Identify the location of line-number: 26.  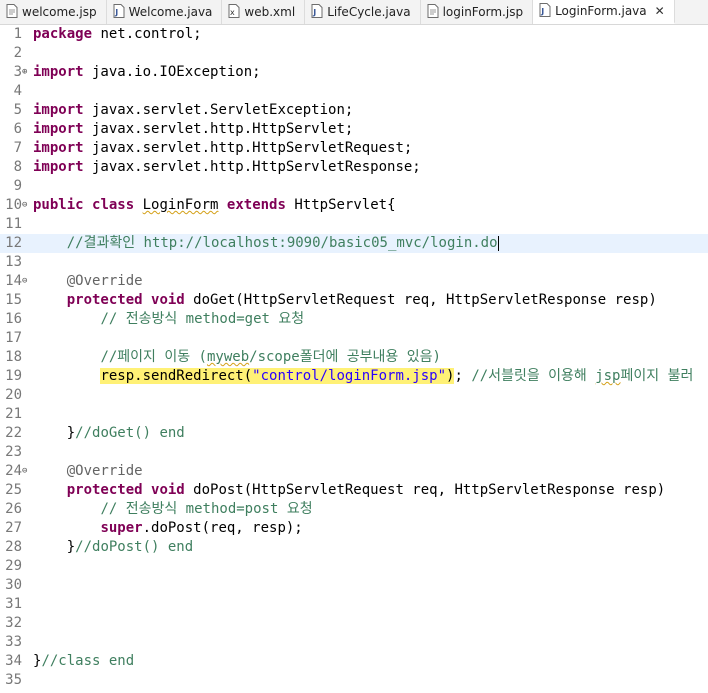
(13, 509).